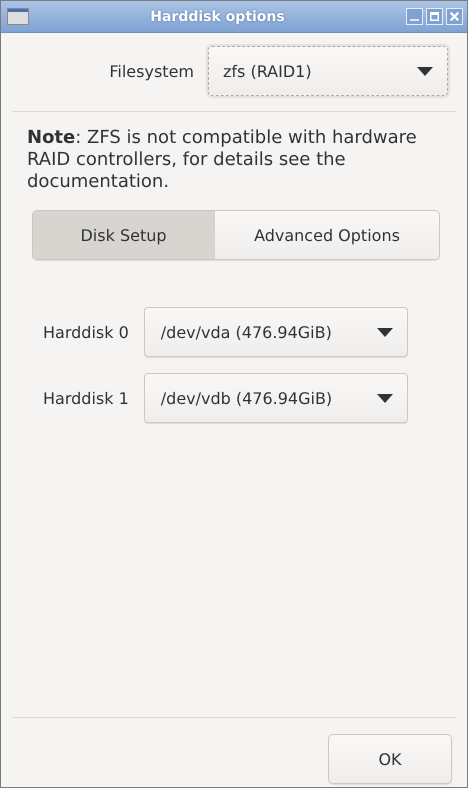  I want to click on minimize-icon, so click(414, 20).